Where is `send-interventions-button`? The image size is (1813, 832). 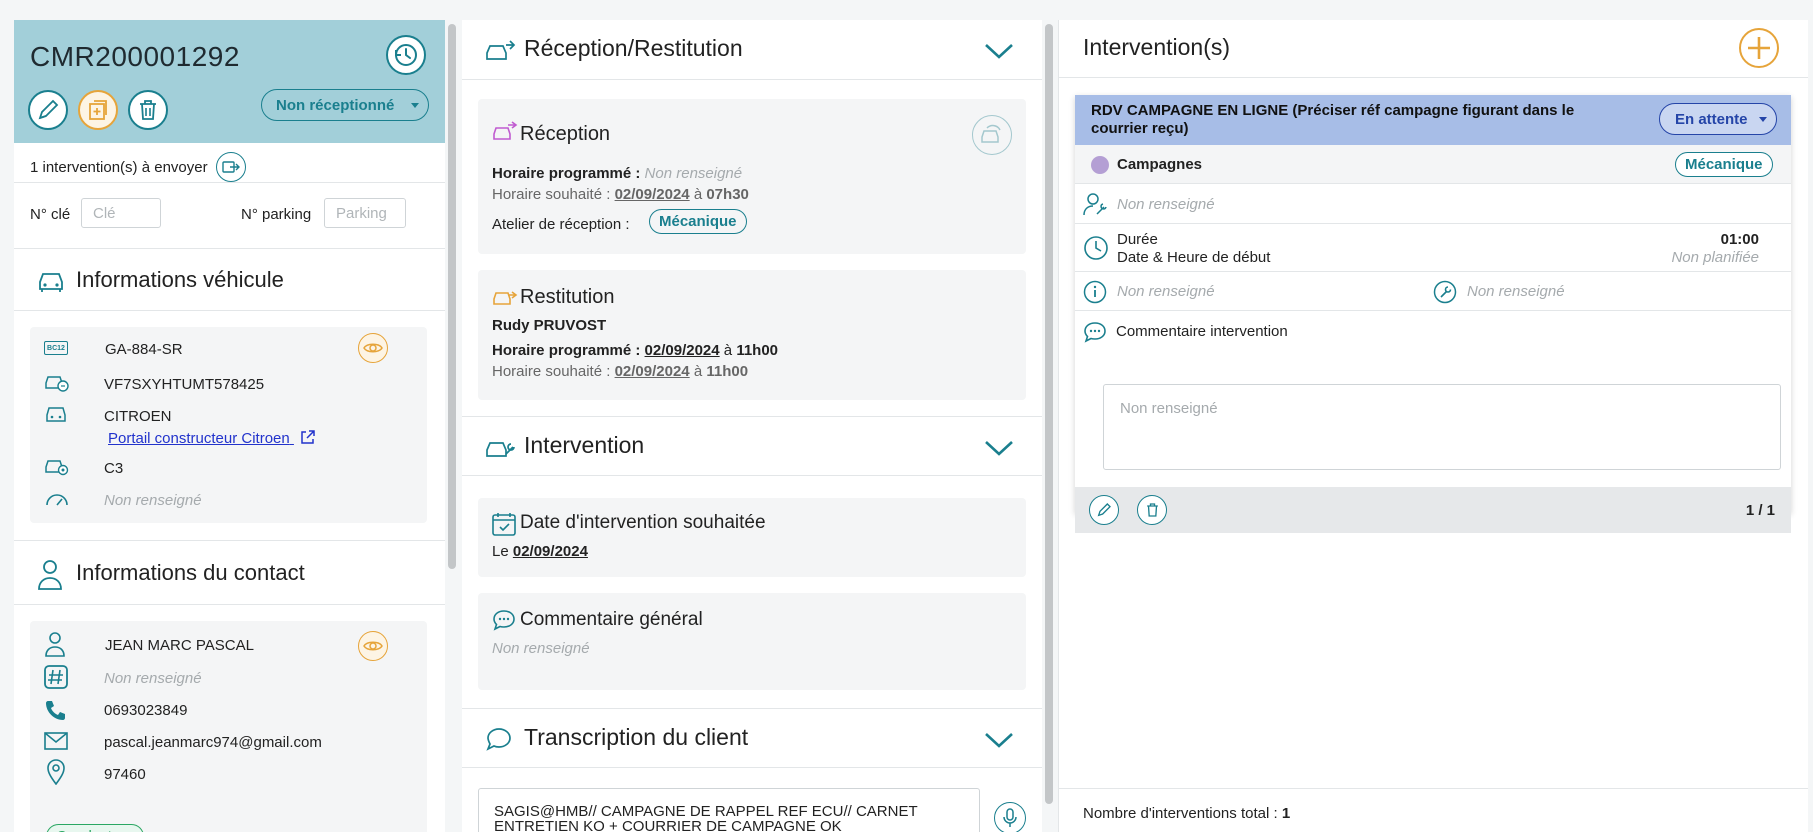
send-interventions-button is located at coordinates (230, 167).